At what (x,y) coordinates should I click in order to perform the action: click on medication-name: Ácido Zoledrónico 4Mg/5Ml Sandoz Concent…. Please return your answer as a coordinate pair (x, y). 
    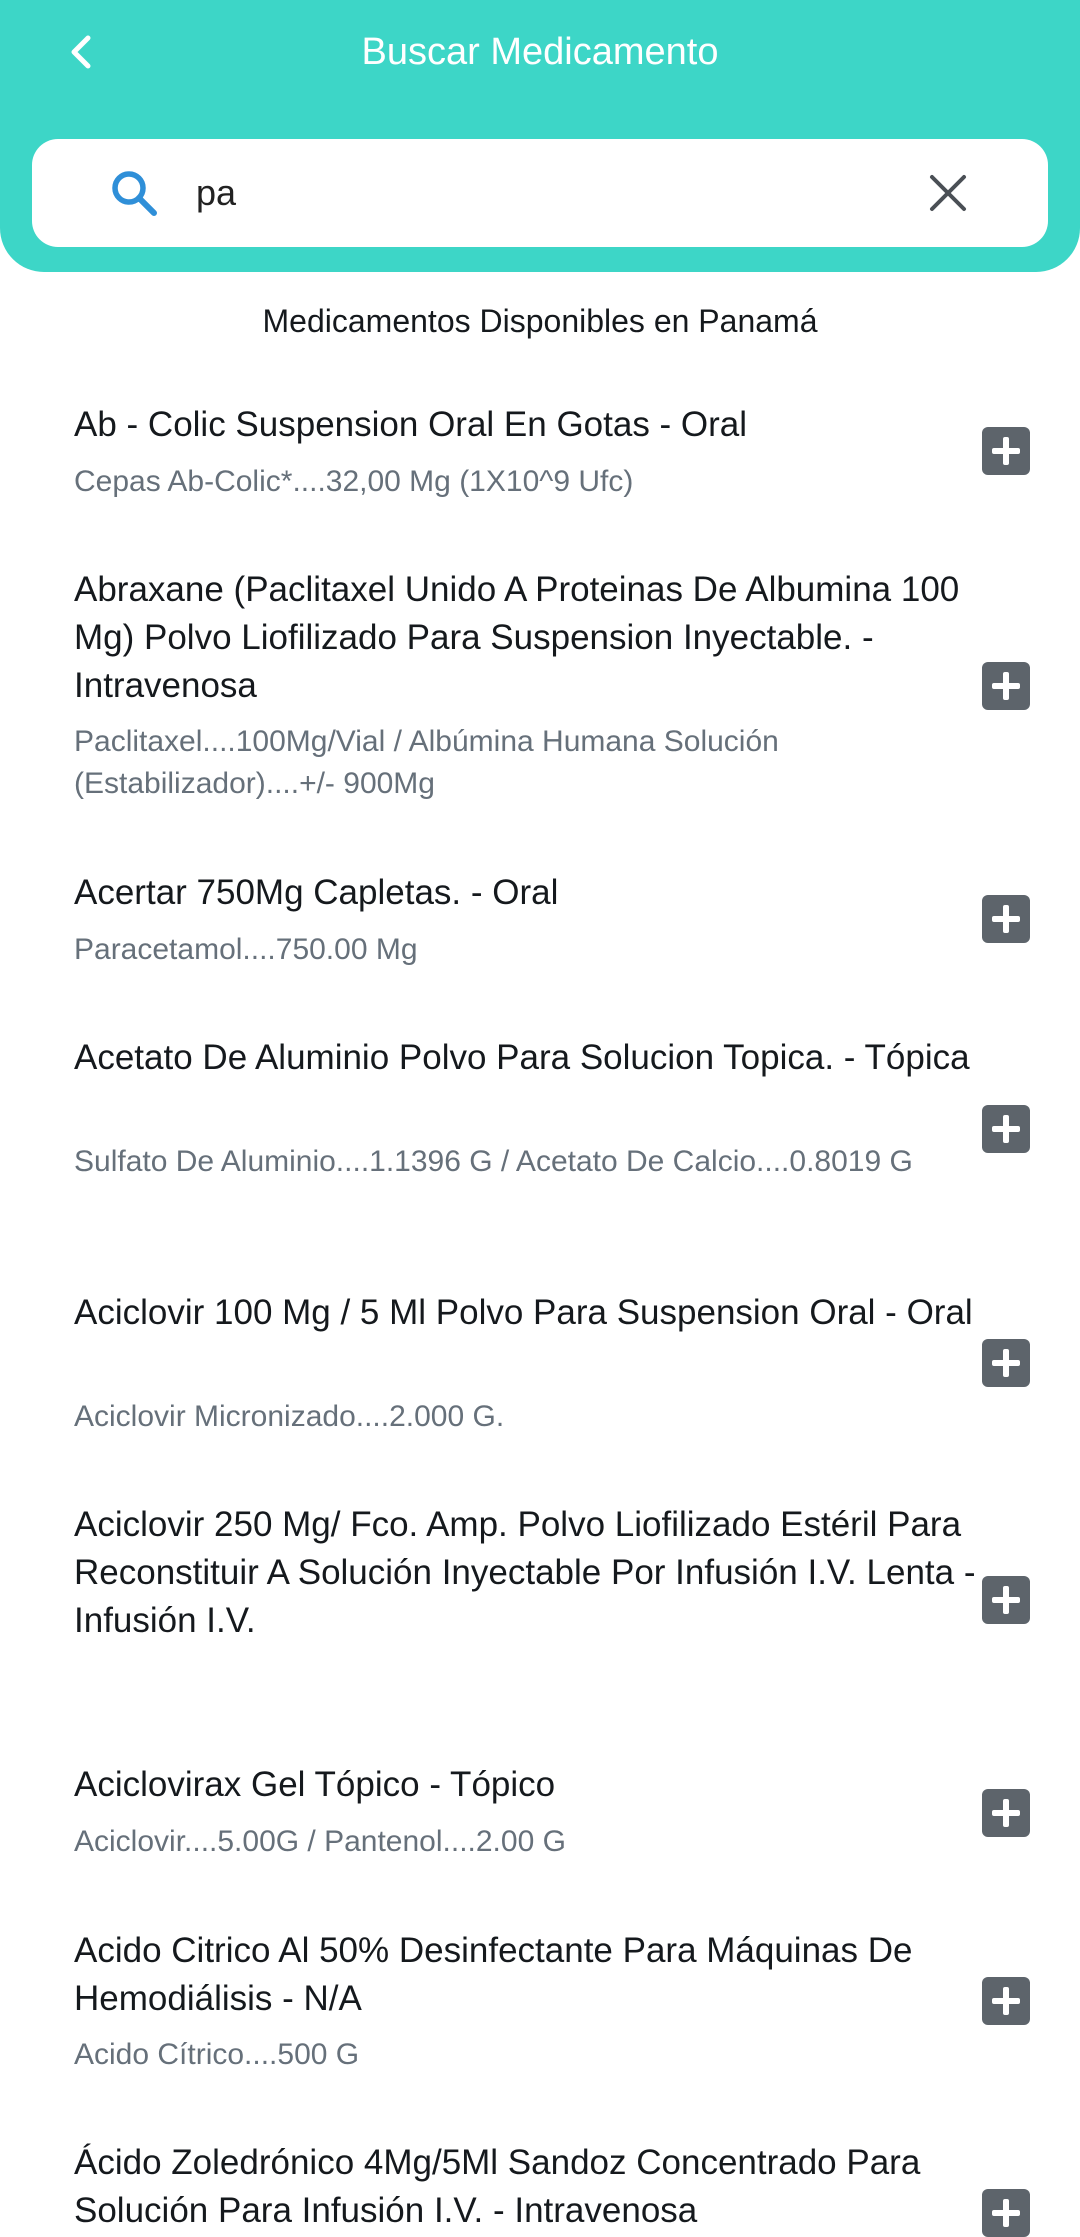
    Looking at the image, I should click on (497, 2186).